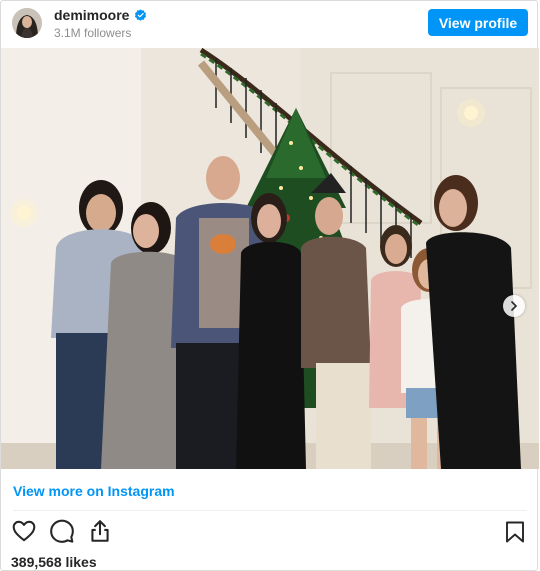 This screenshot has width=540, height=571. What do you see at coordinates (91, 15) in the screenshot?
I see `username: demimoore` at bounding box center [91, 15].